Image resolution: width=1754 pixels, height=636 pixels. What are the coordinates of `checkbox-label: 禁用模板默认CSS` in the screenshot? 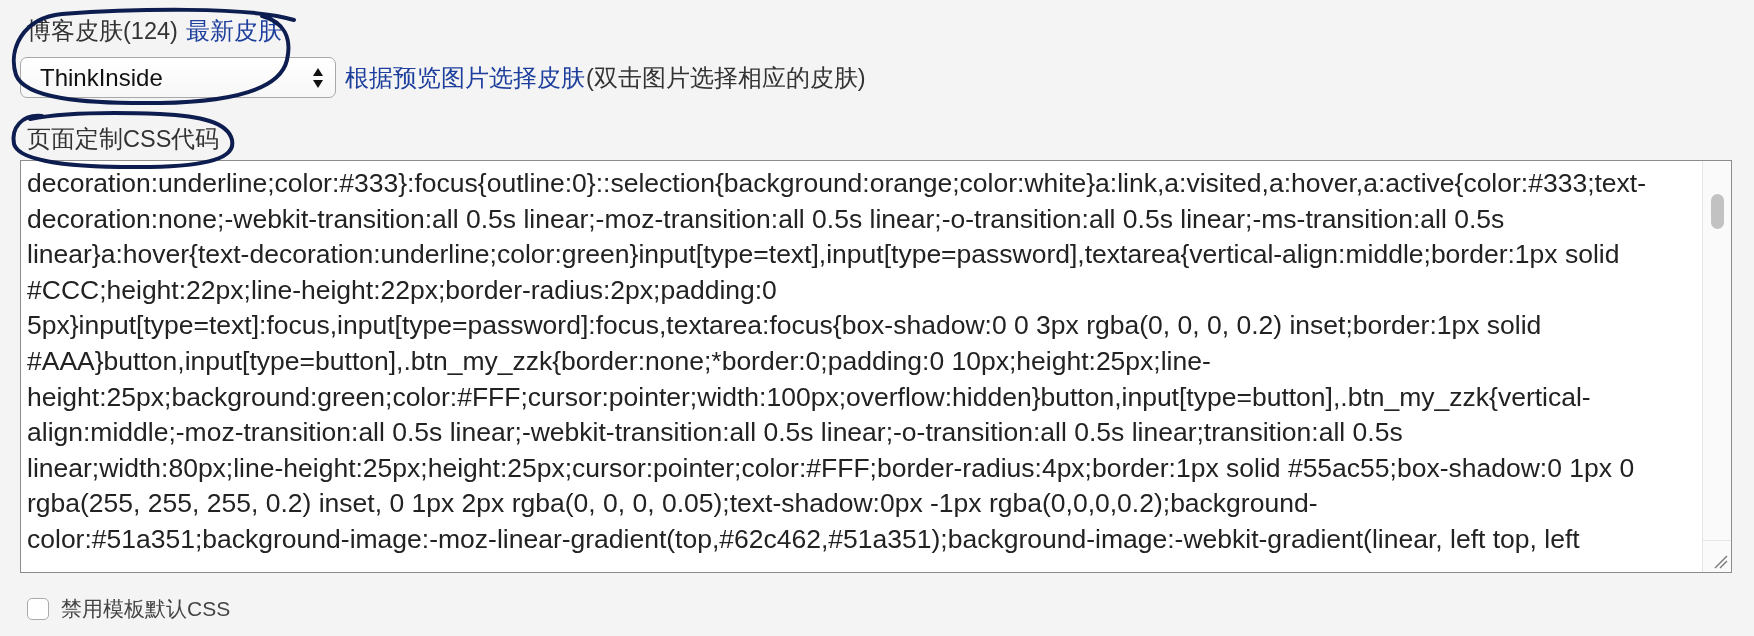 It's located at (146, 609).